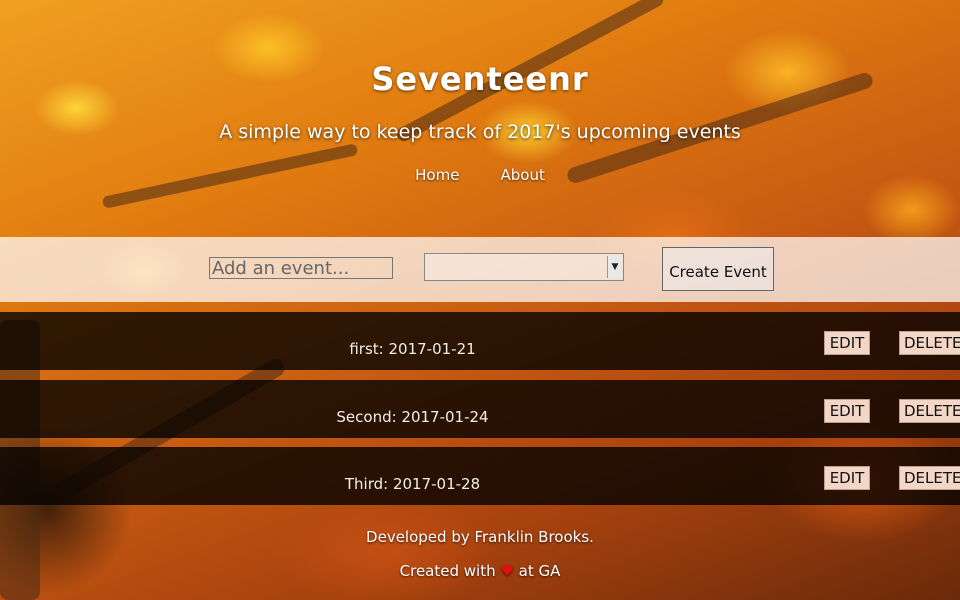  I want to click on nav-home-link: Home, so click(437, 175).